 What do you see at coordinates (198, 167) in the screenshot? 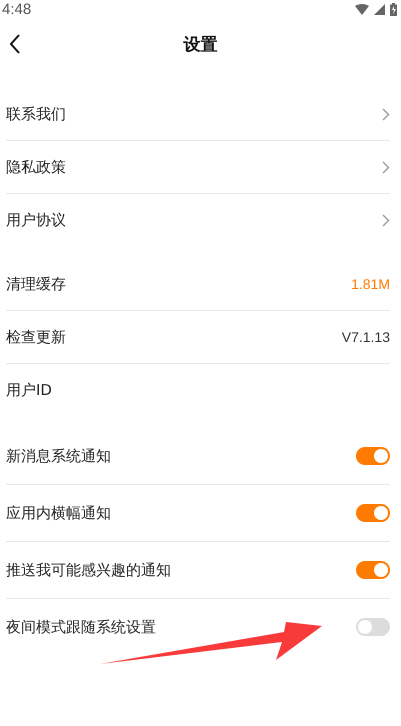
I see `settings-row: 隐私政策` at bounding box center [198, 167].